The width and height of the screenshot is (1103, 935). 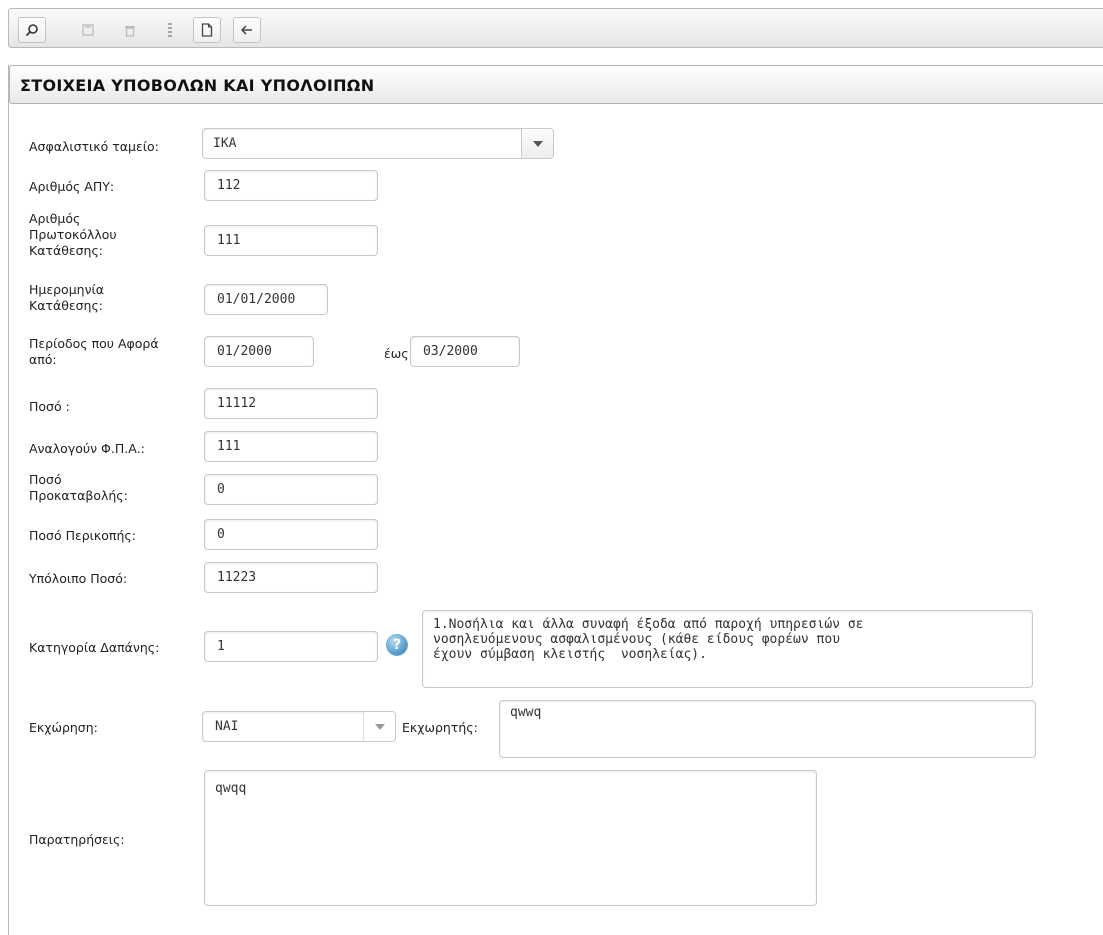 I want to click on category-label: Κατηγορία Δαπάνης:, so click(x=94, y=647).